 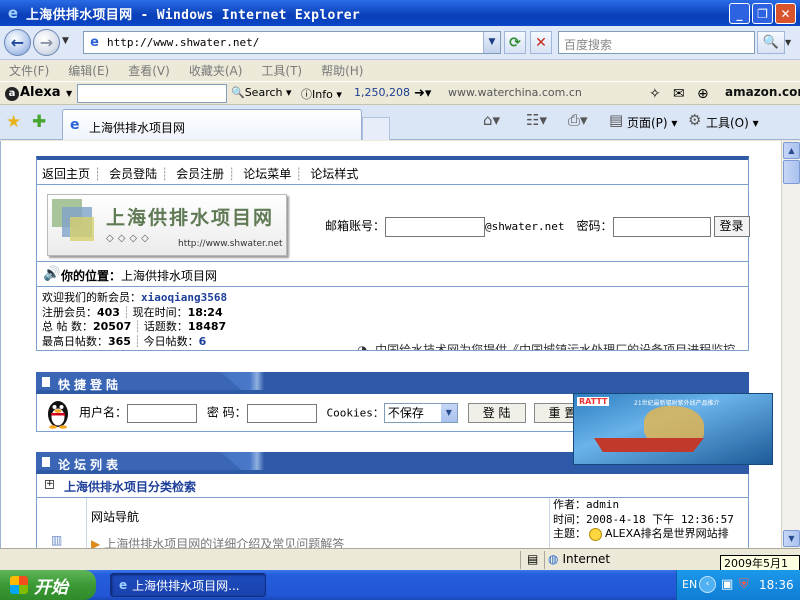 What do you see at coordinates (791, 150) in the screenshot?
I see `scroll-up-button: ▲` at bounding box center [791, 150].